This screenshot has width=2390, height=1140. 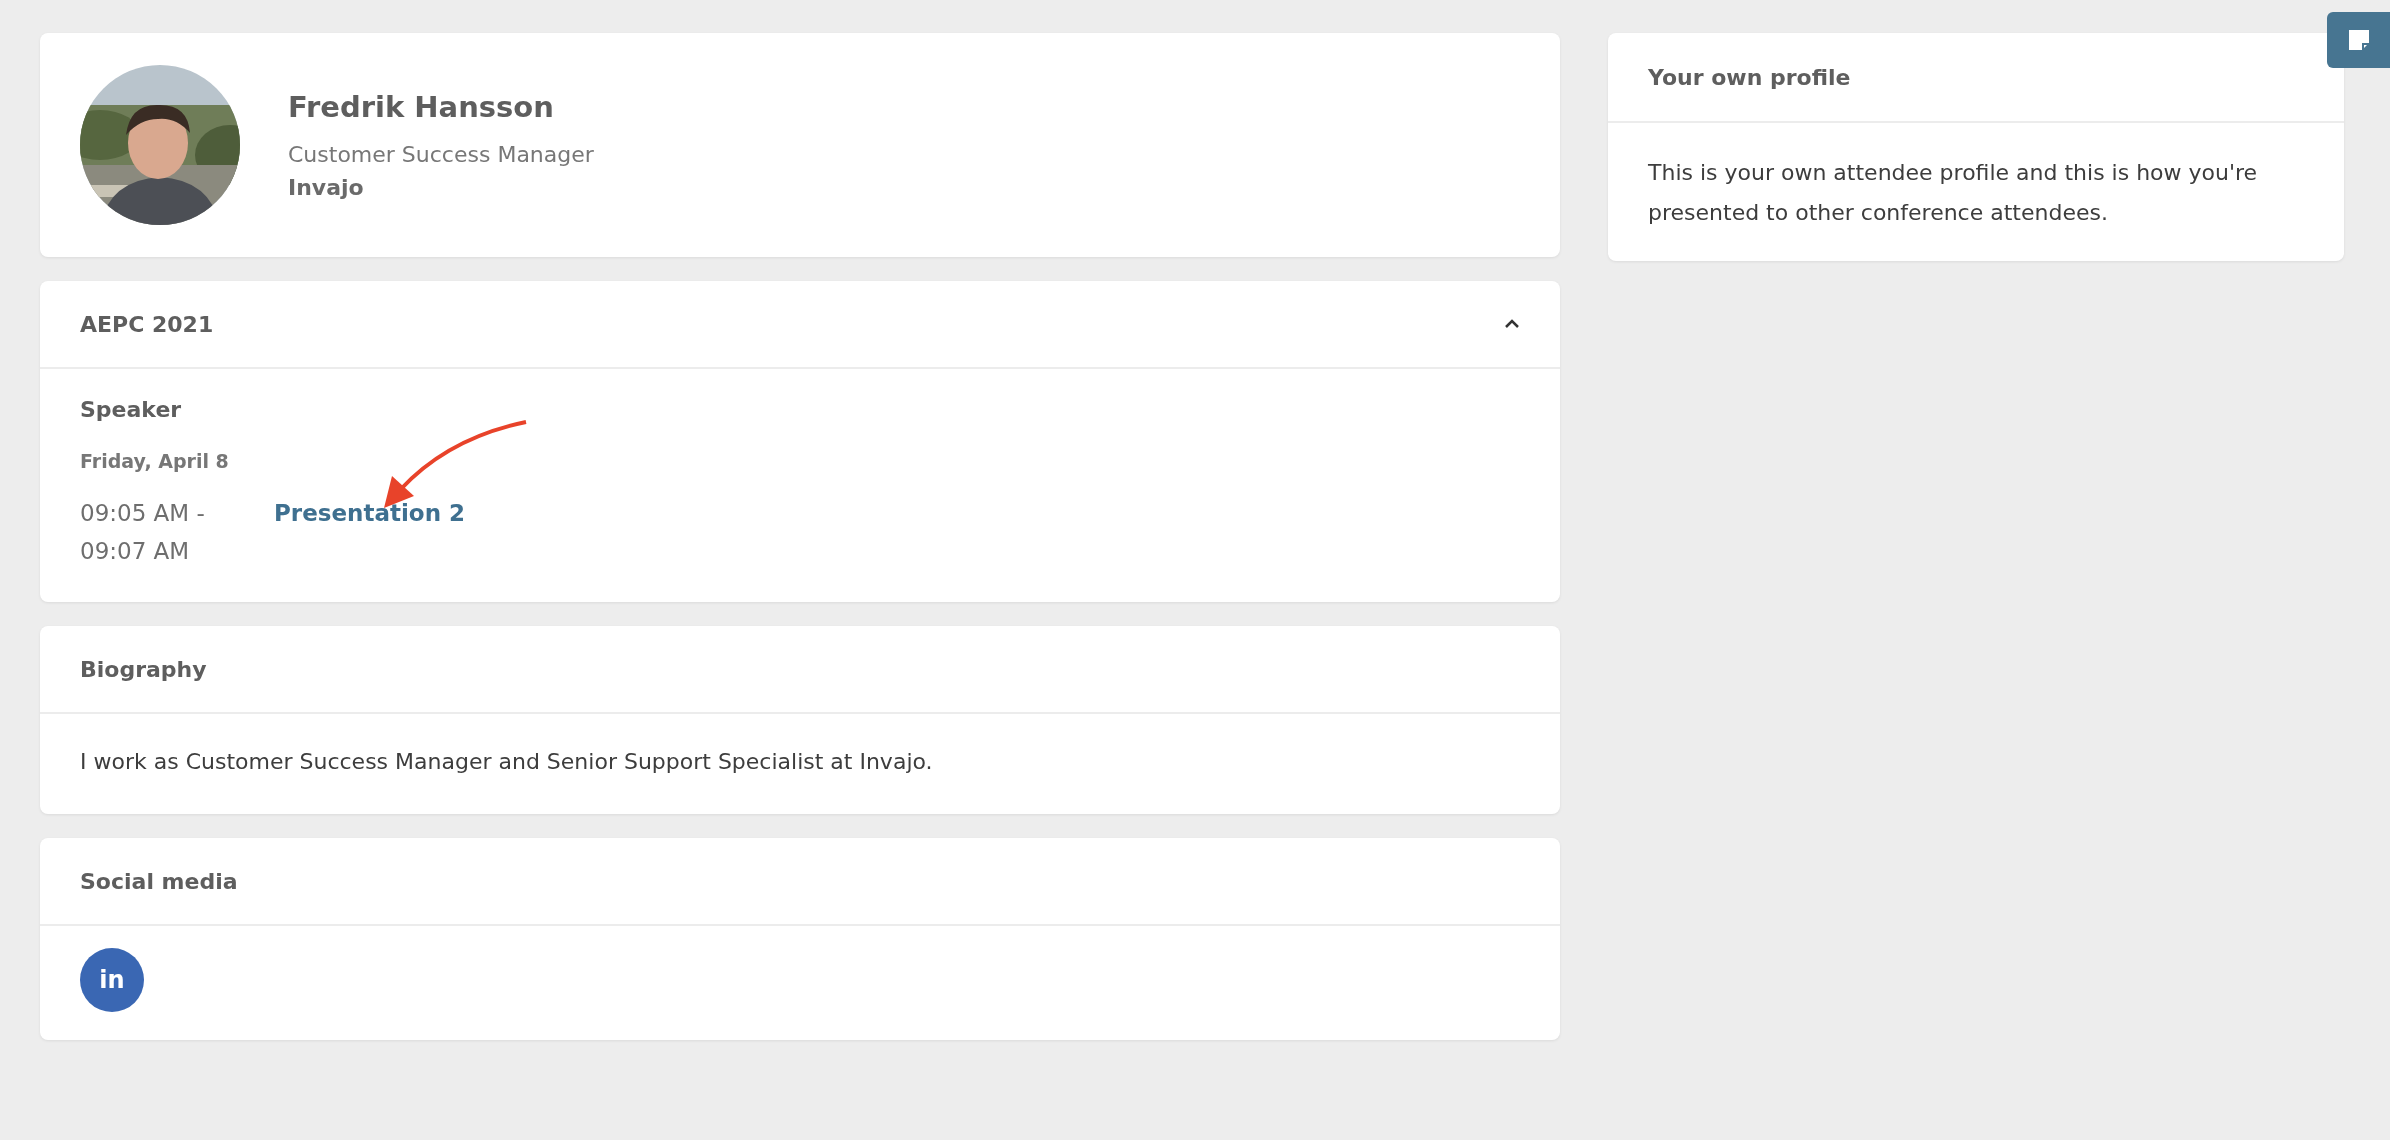 What do you see at coordinates (143, 669) in the screenshot?
I see `section-title: Biography` at bounding box center [143, 669].